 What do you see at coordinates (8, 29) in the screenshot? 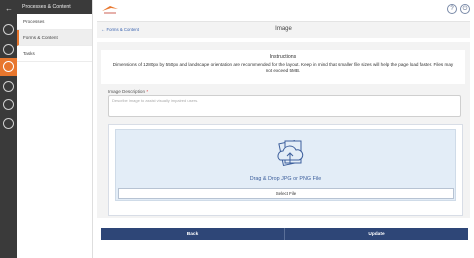
I see `clock-icon` at bounding box center [8, 29].